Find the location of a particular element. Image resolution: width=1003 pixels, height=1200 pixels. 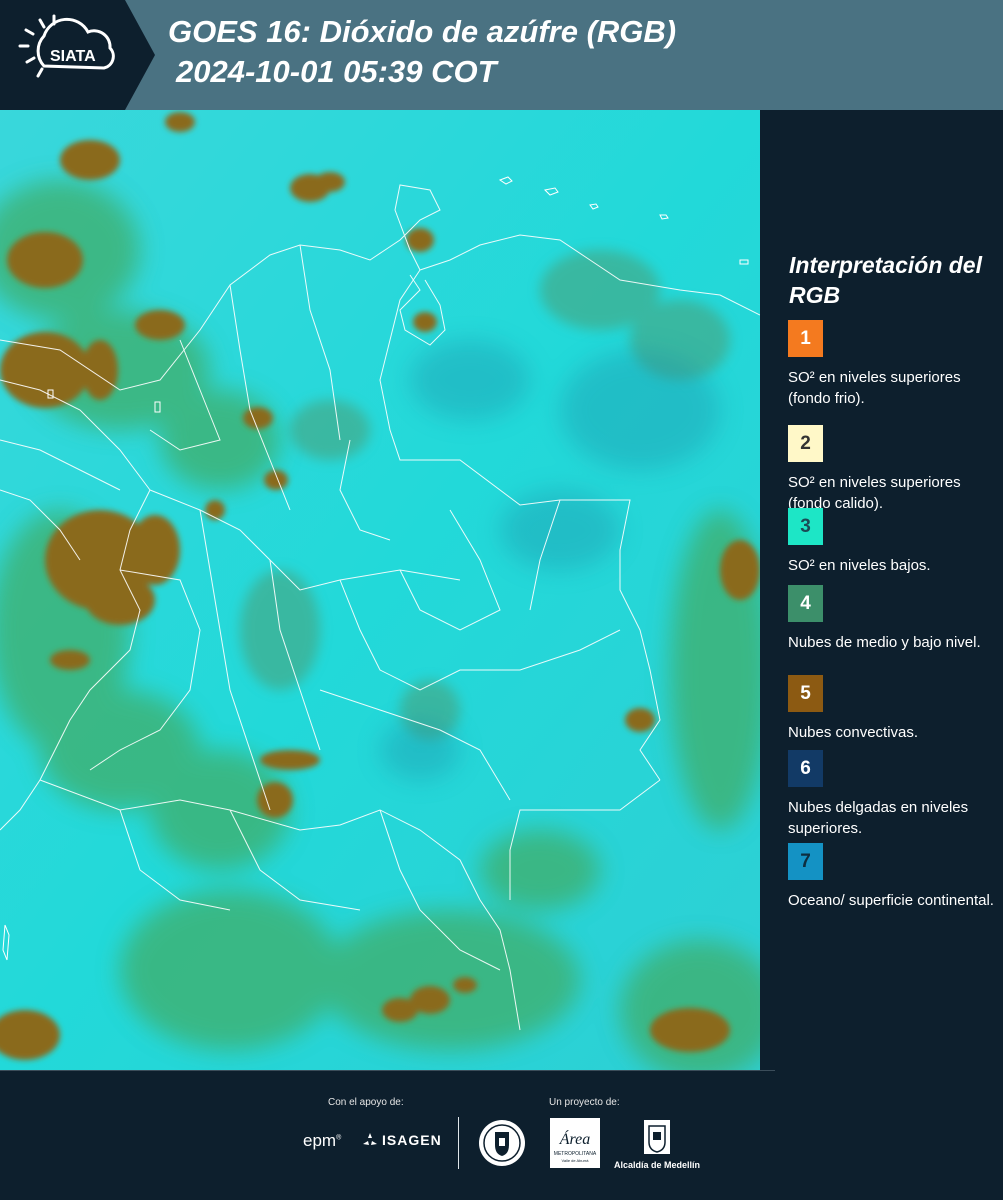

area-metropolitana-logo: Área METROPOLITANA Valle de Aburrá is located at coordinates (576, 1146).